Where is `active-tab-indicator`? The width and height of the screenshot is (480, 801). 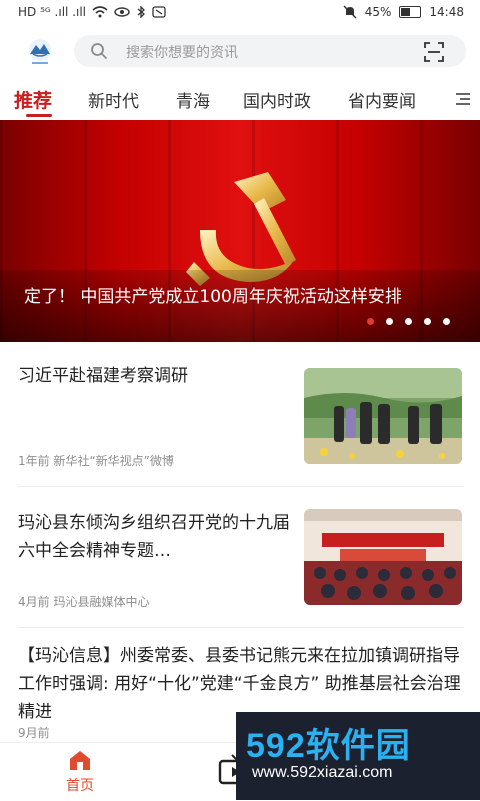
active-tab-indicator is located at coordinates (39, 115).